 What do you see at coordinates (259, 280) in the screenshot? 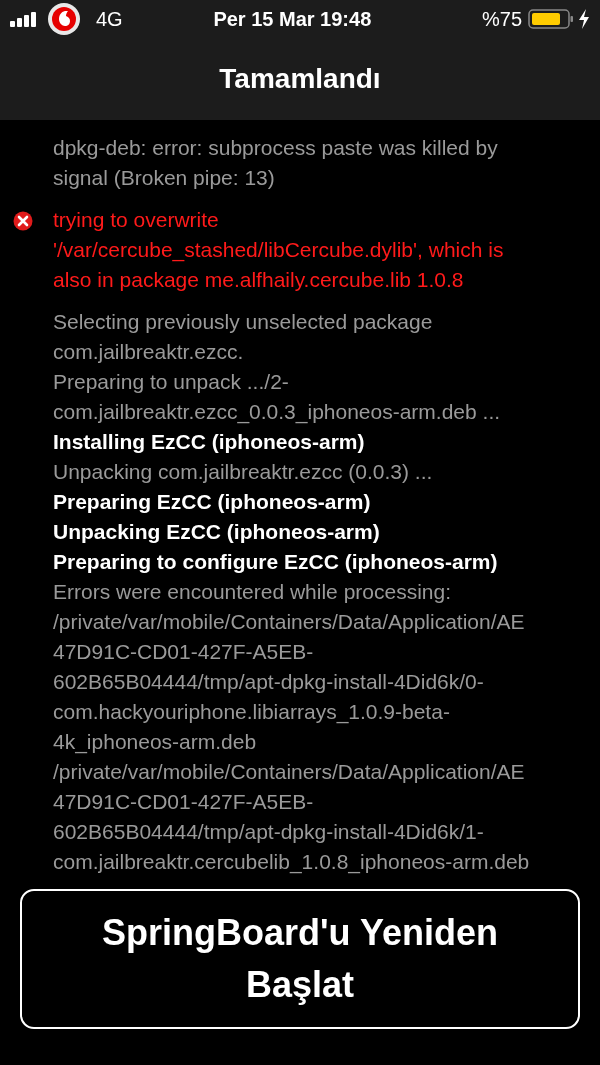
I see `log-line: also in package me.alfhaily.cercube.lib 1.0.8` at bounding box center [259, 280].